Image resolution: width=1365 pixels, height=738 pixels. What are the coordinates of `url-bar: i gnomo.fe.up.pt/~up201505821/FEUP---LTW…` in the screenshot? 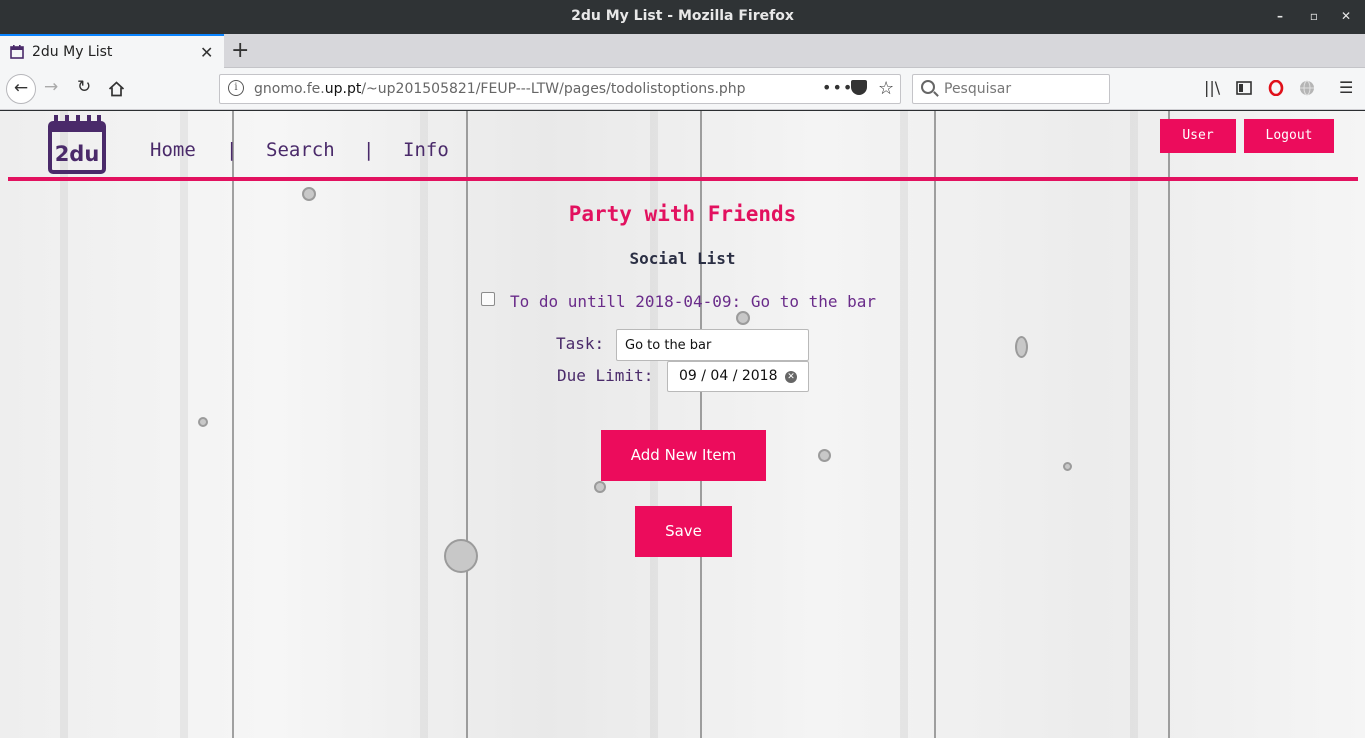 It's located at (560, 89).